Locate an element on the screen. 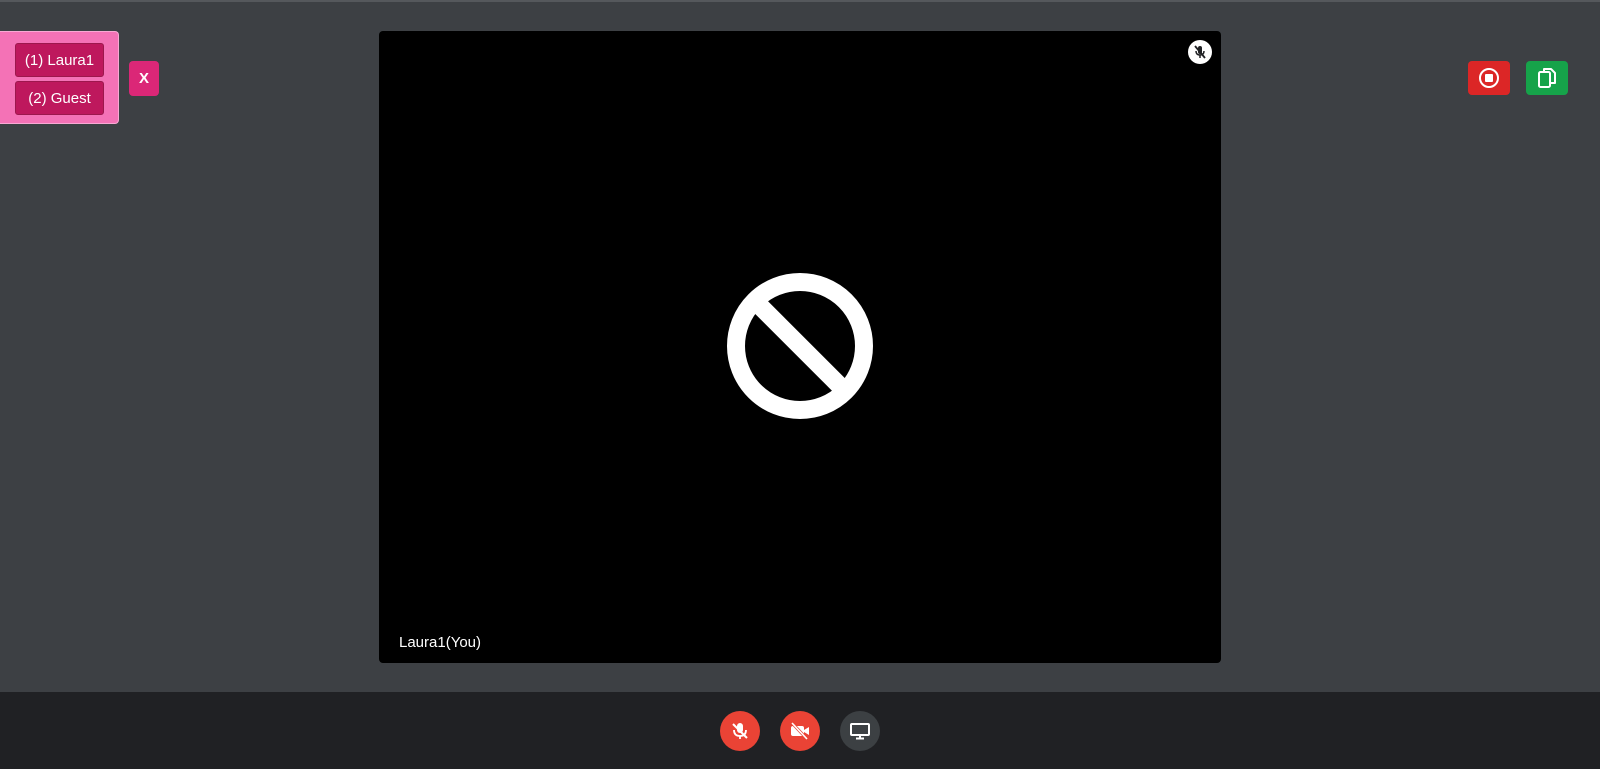 This screenshot has height=769, width=1600. participant-button-1: (1) Laura1 is located at coordinates (59, 60).